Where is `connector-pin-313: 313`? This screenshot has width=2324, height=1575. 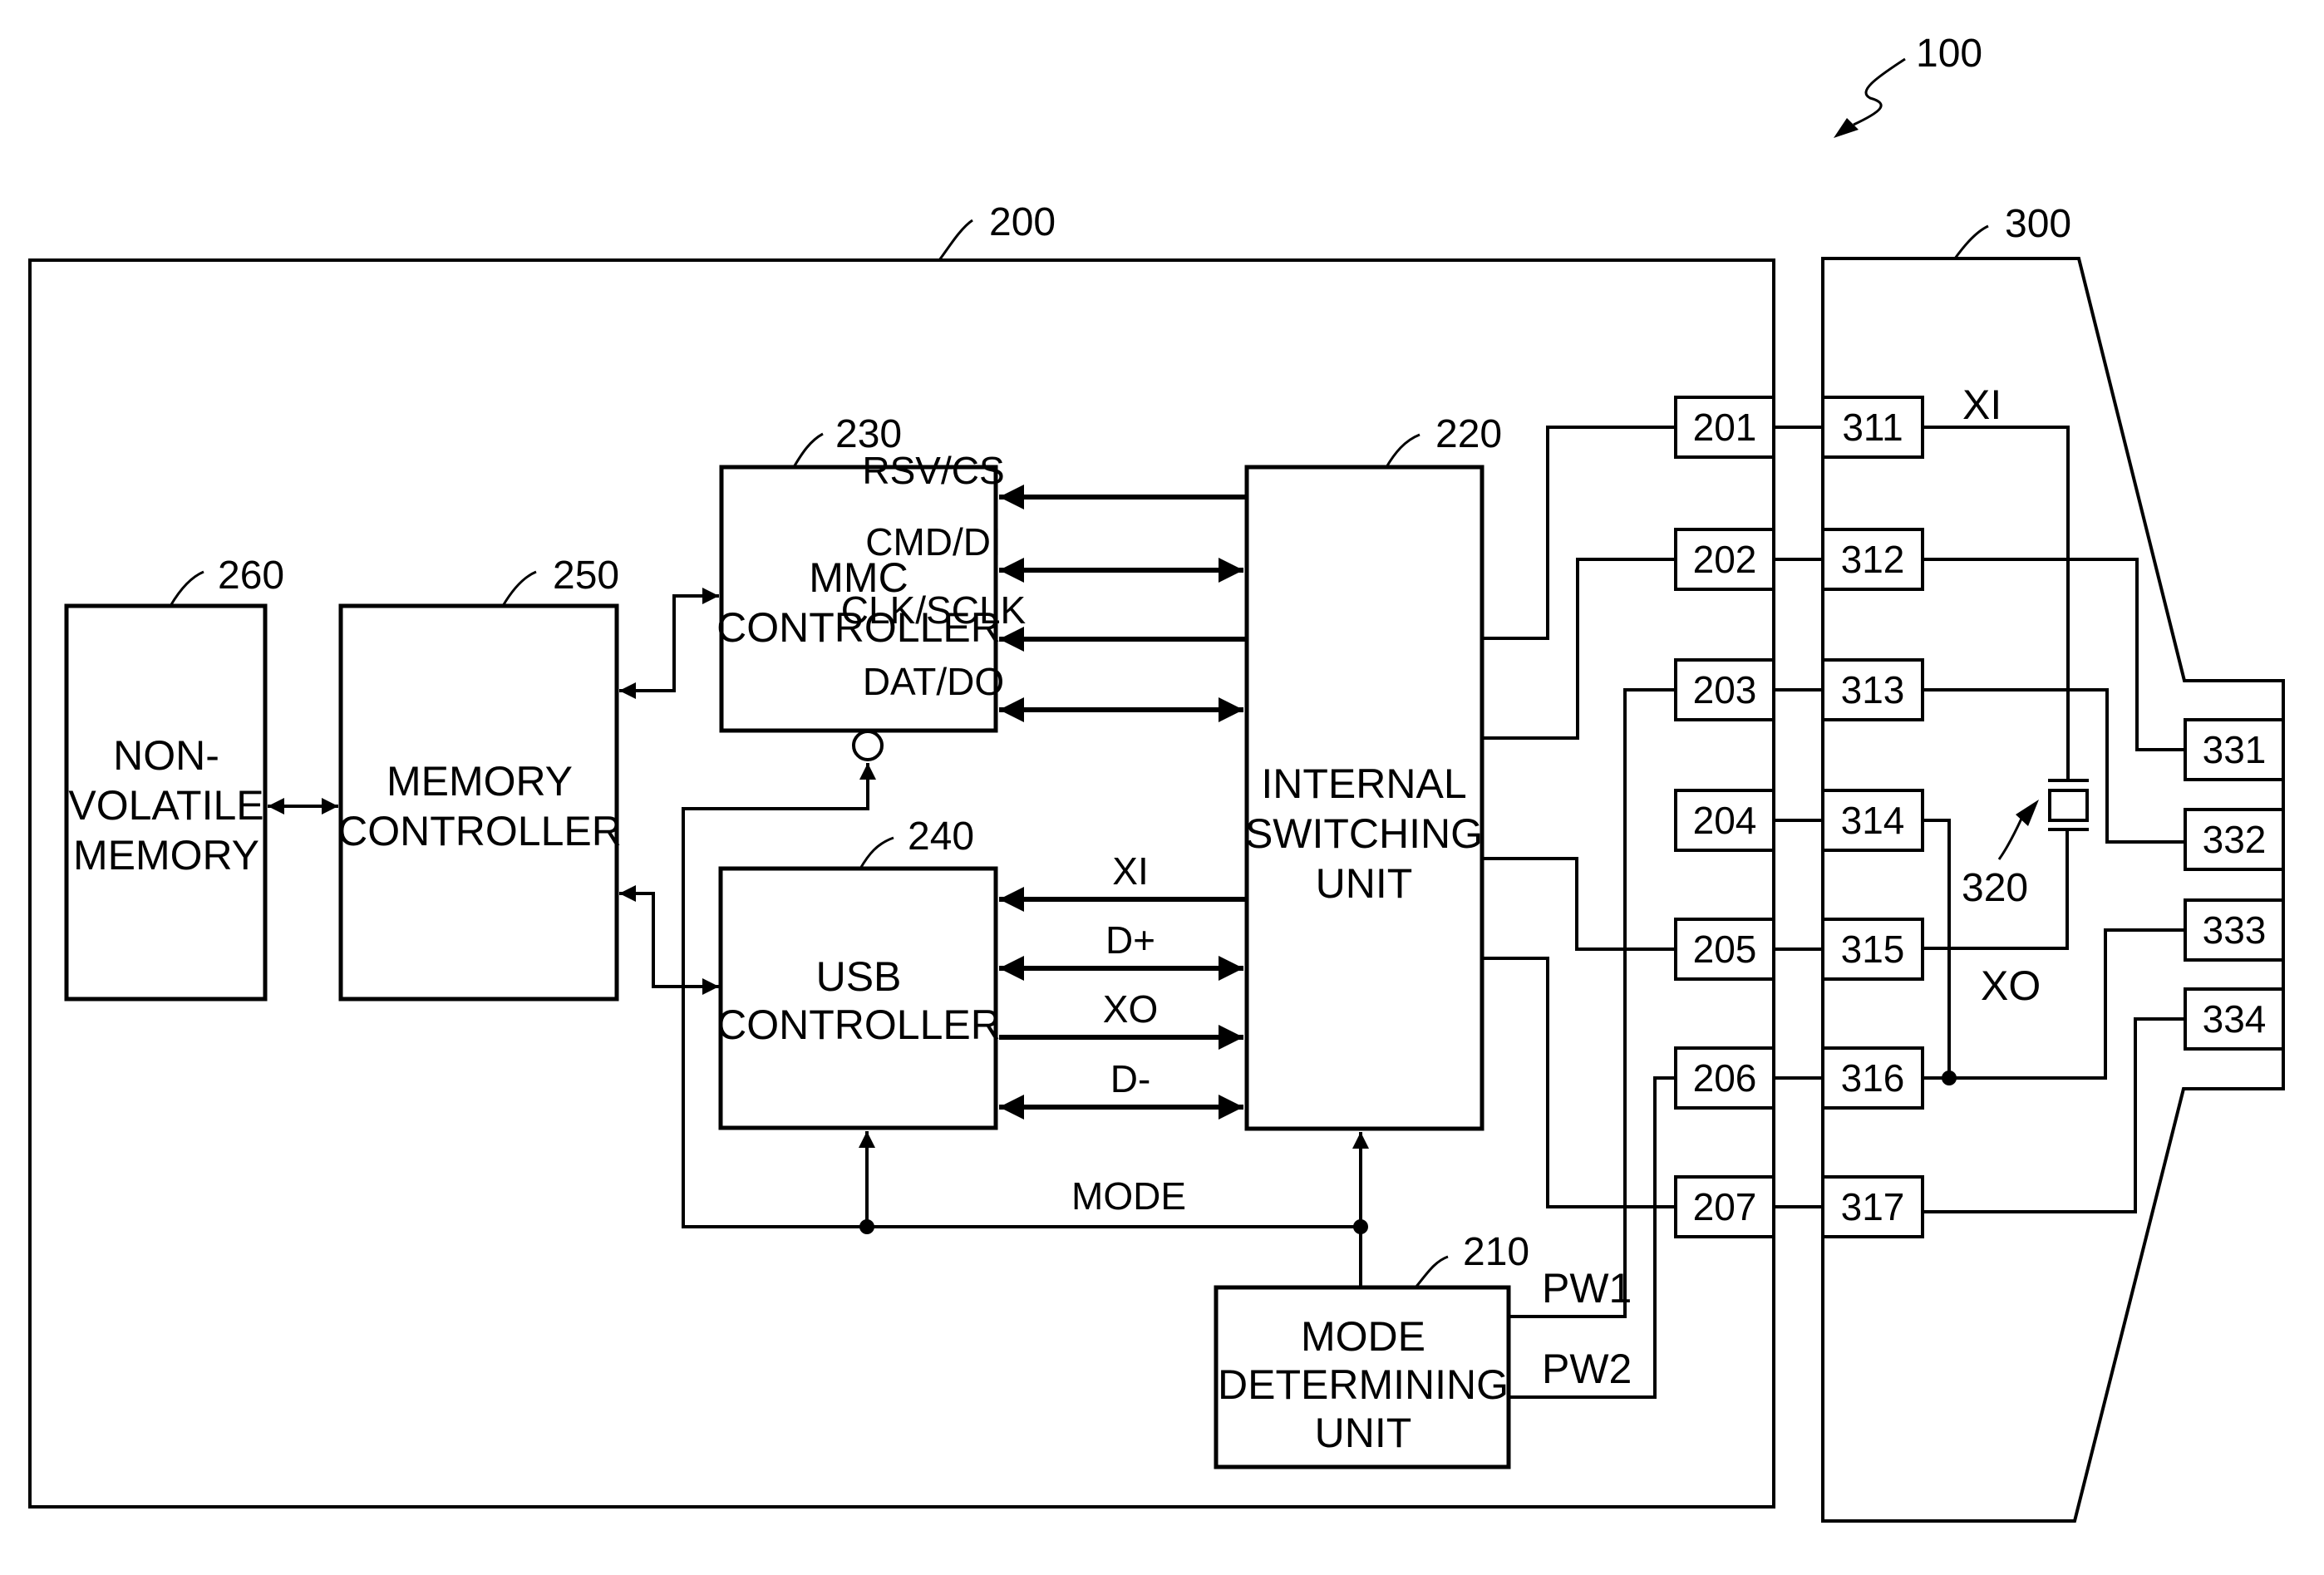
connector-pin-313: 313 is located at coordinates (1872, 689).